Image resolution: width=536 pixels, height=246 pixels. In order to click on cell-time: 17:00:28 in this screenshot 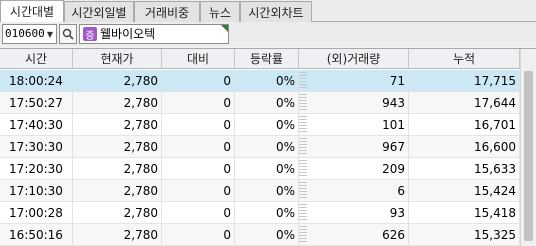, I will do `click(36, 213)`.